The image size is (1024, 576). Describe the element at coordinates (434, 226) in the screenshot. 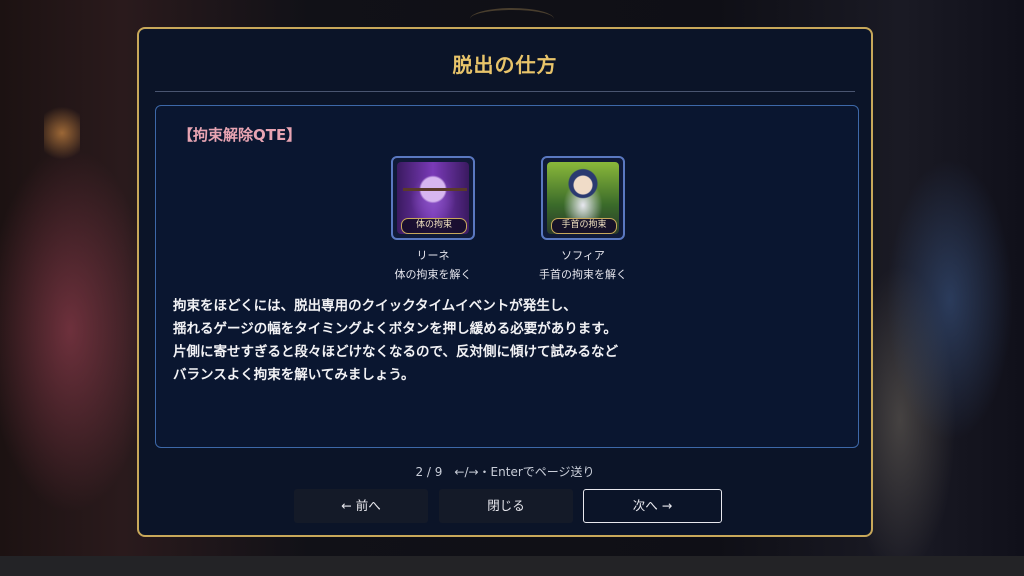

I see `card-label: 体の拘束` at that location.